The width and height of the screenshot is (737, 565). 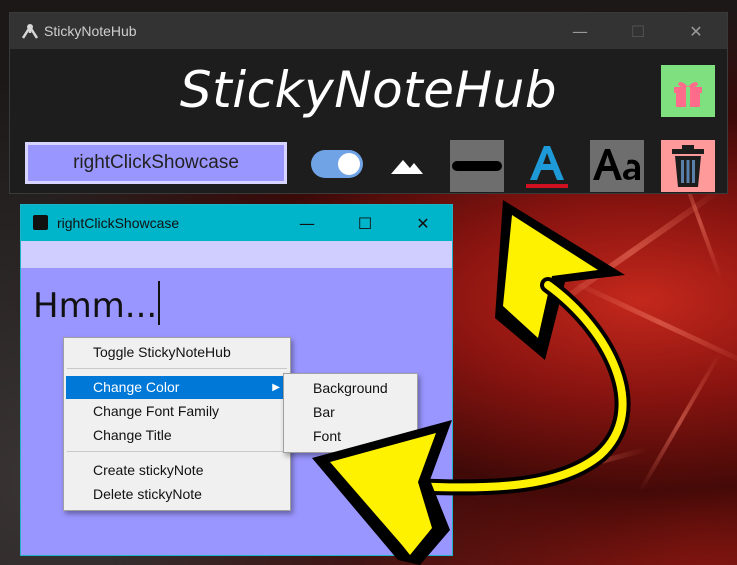 I want to click on note-window-title: rightClickShowcase, so click(x=118, y=223).